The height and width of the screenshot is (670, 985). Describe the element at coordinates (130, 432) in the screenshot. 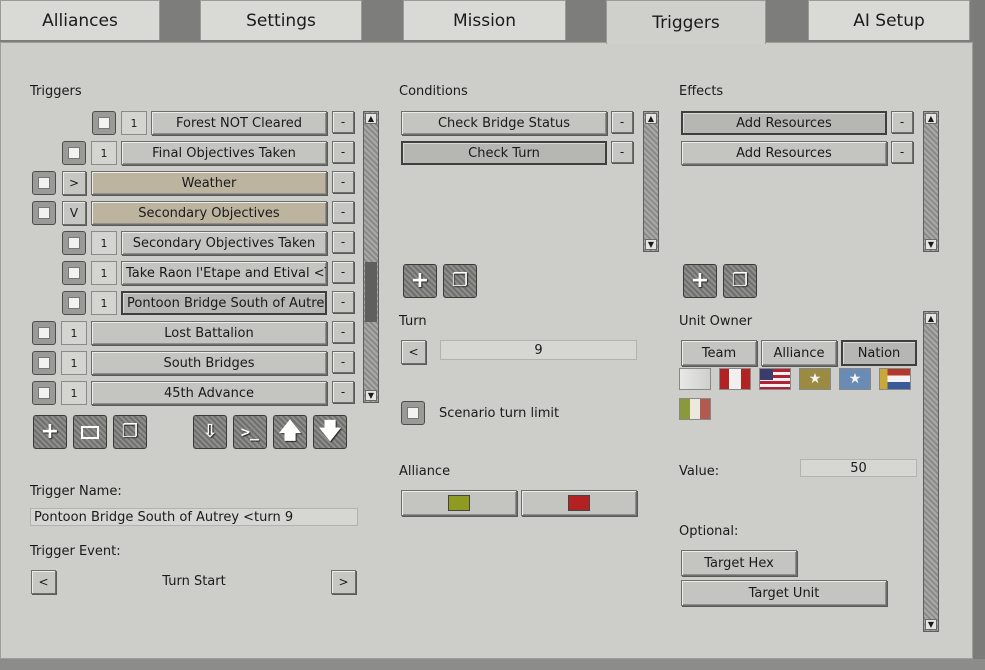

I see `copy-trigger-button: ❐` at that location.